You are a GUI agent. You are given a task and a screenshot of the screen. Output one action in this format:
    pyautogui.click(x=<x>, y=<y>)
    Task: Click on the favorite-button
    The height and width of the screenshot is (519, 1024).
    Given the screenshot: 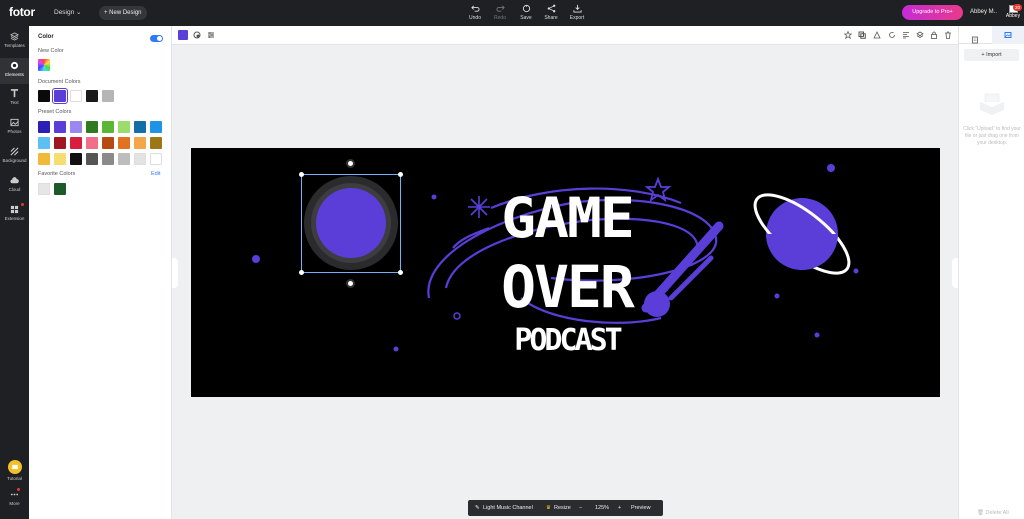 What is the action you would take?
    pyautogui.click(x=848, y=35)
    